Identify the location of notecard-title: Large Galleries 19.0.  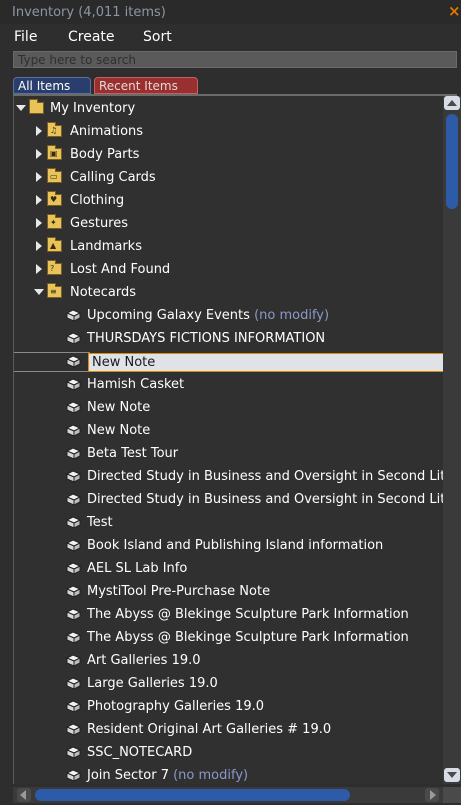
(152, 683).